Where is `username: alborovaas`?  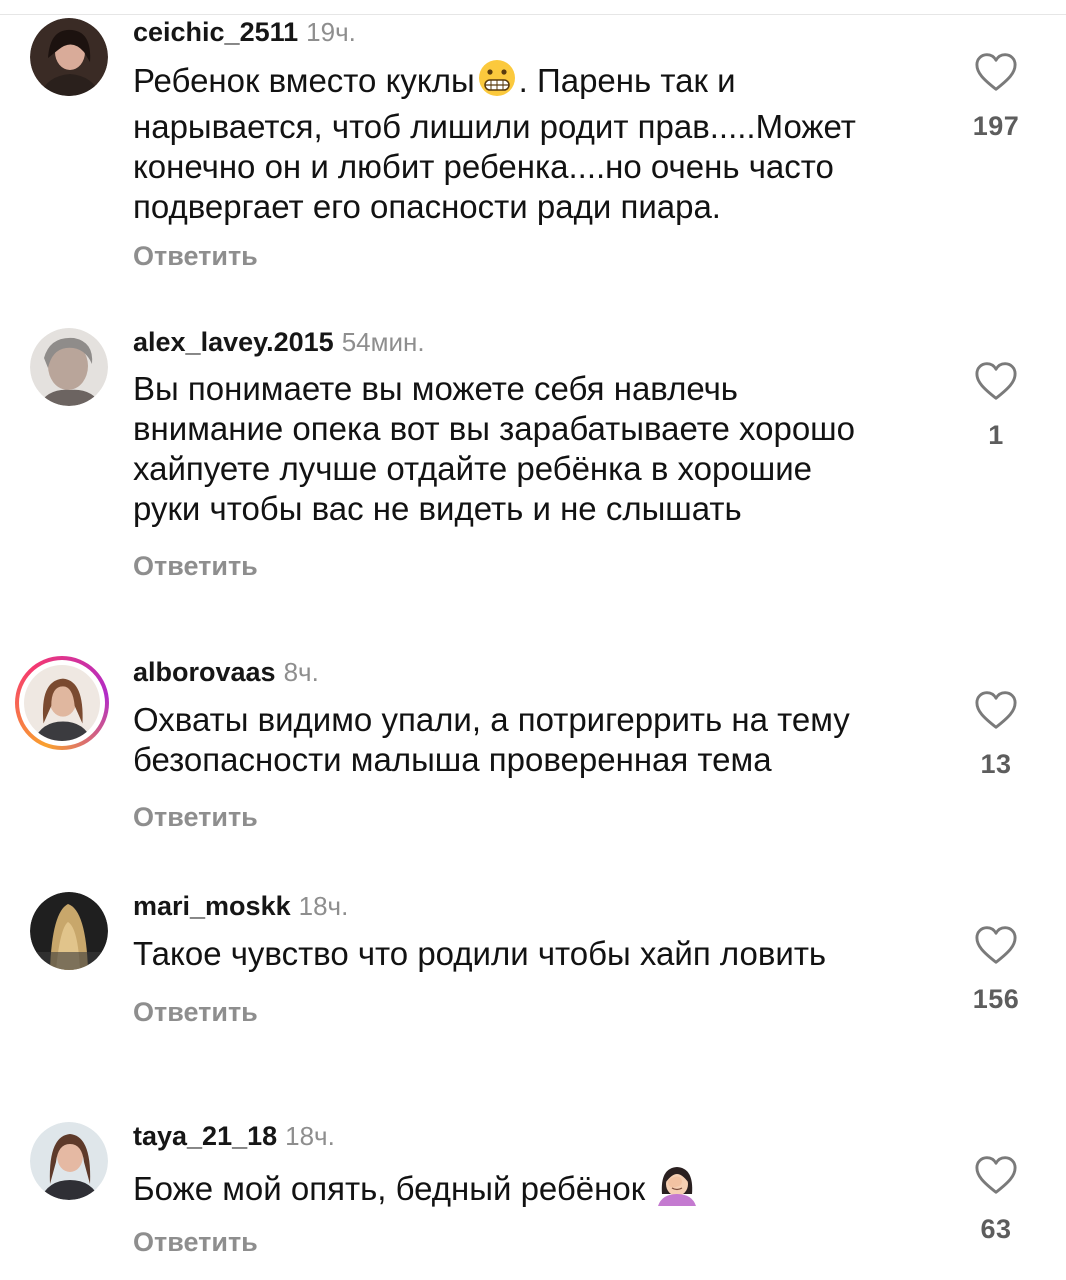 username: alborovaas is located at coordinates (204, 672).